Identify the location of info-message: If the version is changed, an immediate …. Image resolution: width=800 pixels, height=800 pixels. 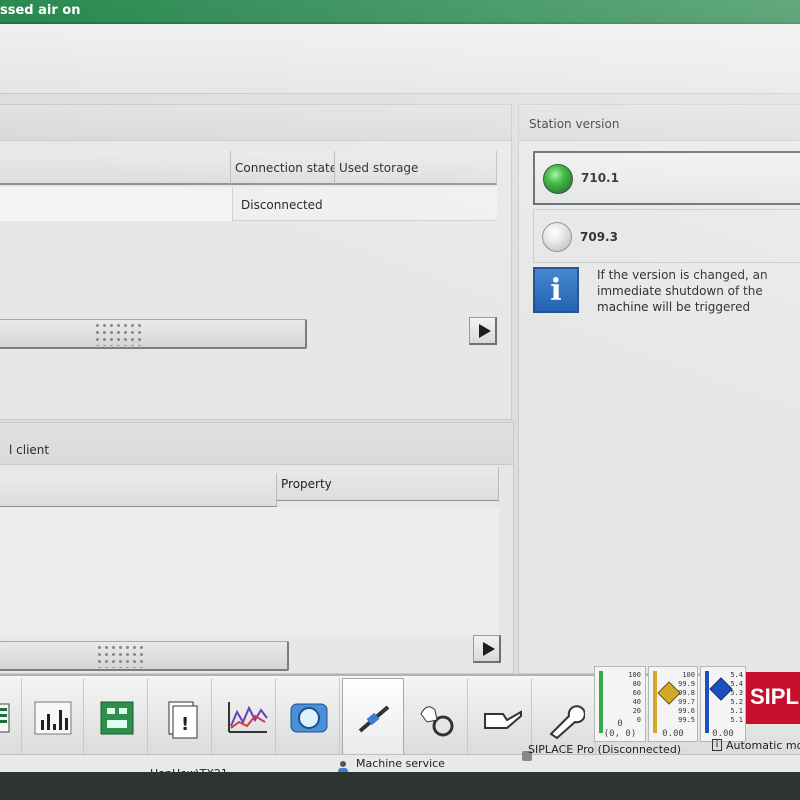
(682, 291).